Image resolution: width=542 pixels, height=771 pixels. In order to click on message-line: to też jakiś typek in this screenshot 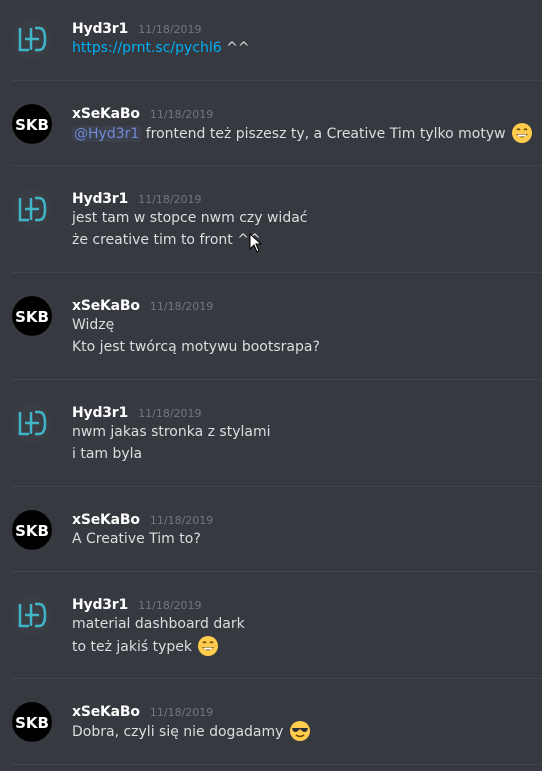, I will do `click(145, 646)`.